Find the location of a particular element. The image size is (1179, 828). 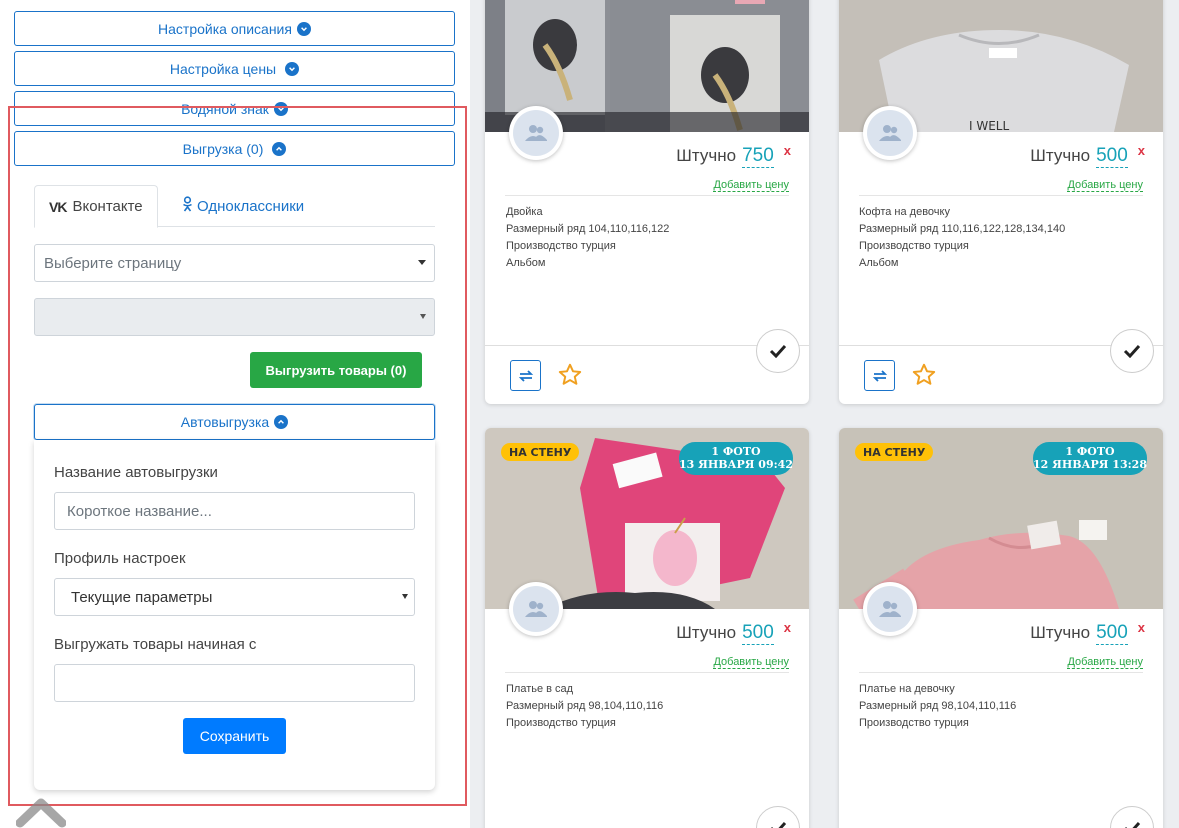

price-value: 750 is located at coordinates (758, 156).